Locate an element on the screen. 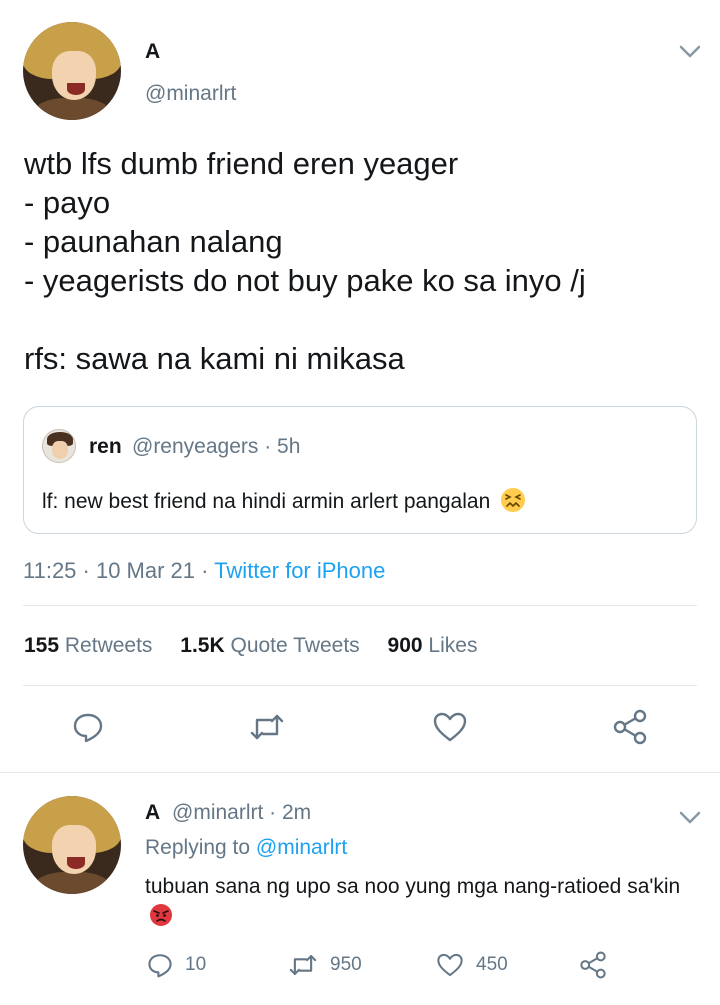  reply-header: A @minarlrt · 2m is located at coordinates (228, 813).